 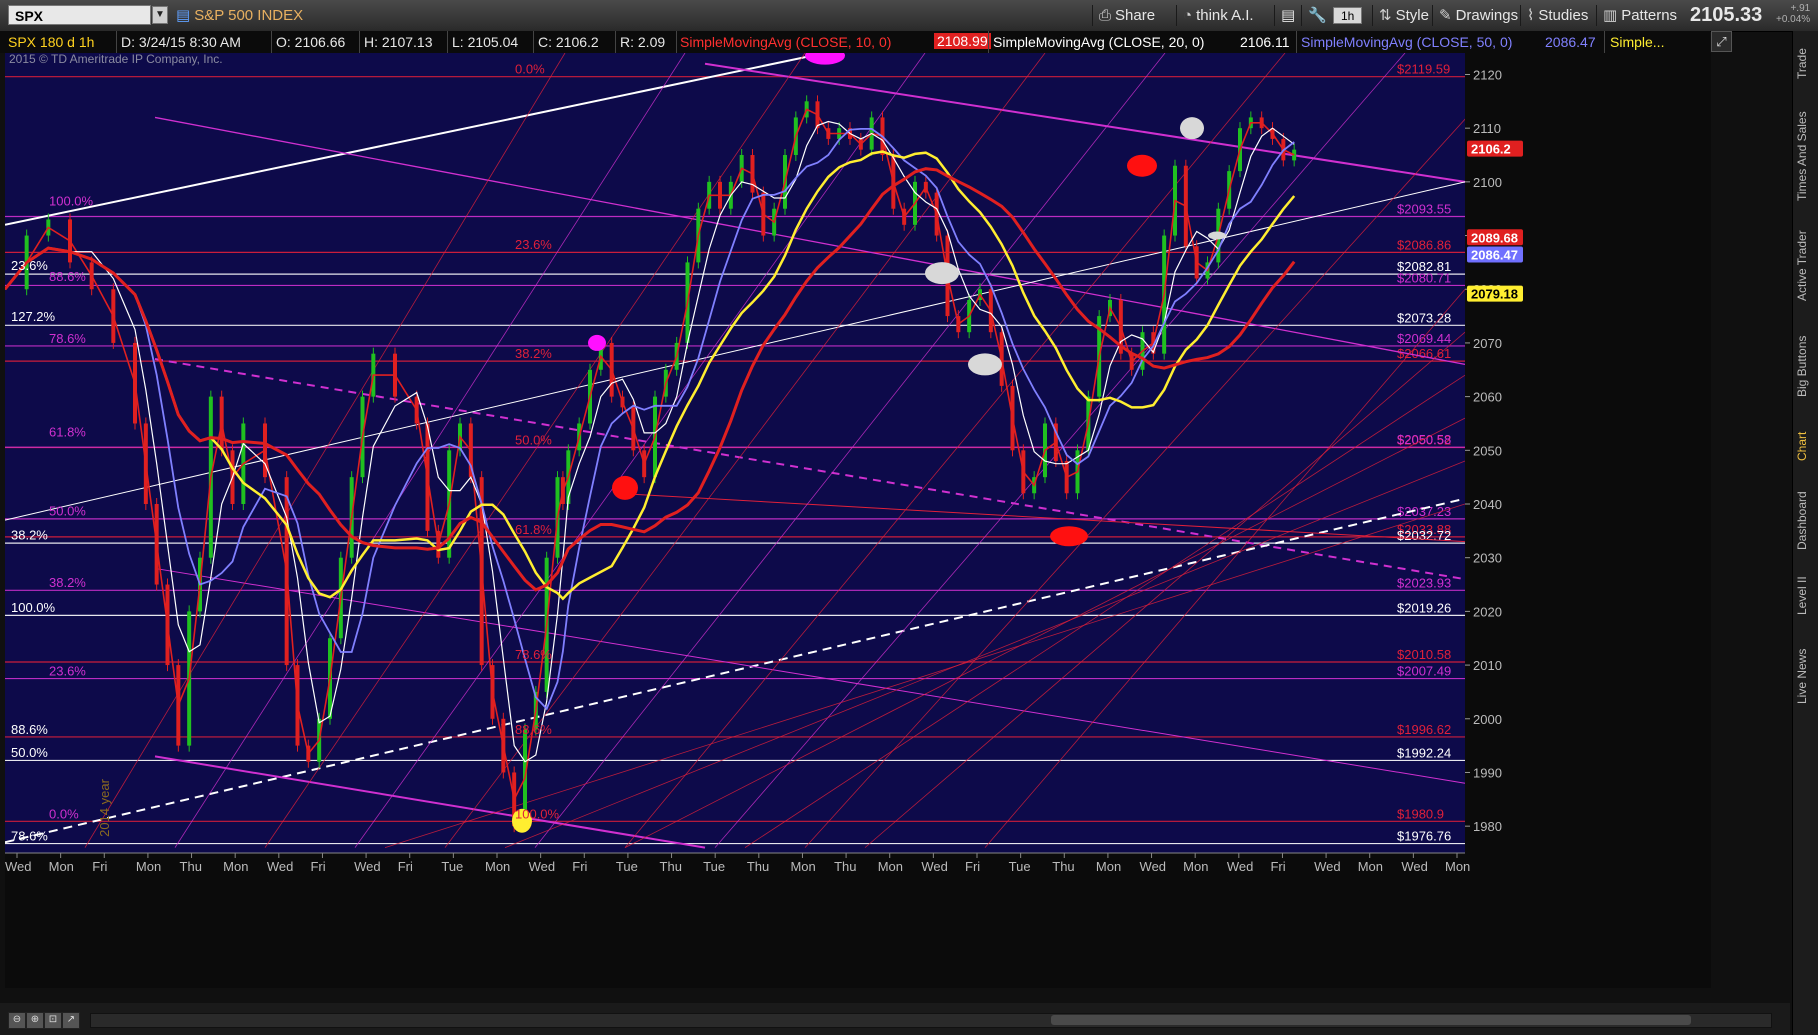 I want to click on think-ai-button: ◔ think A.I., so click(x=1218, y=15).